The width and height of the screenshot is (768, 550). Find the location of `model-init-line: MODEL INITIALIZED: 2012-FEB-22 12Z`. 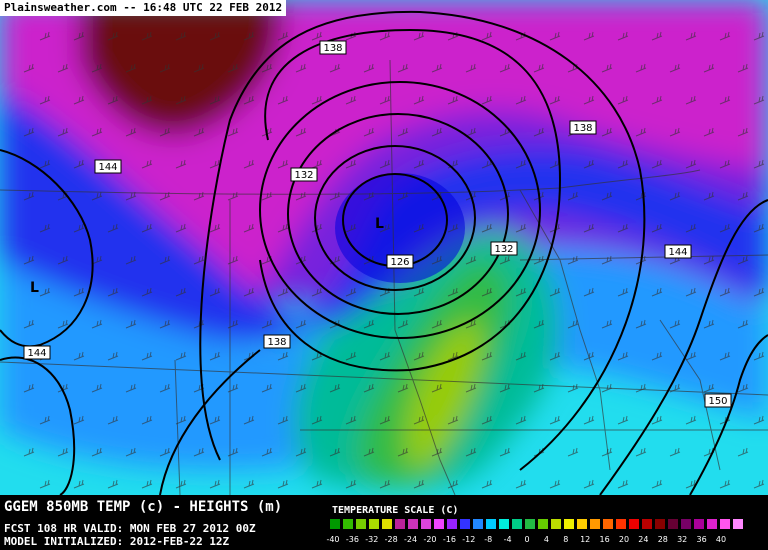

model-init-line: MODEL INITIALIZED: 2012-FEB-22 12Z is located at coordinates (116, 541).